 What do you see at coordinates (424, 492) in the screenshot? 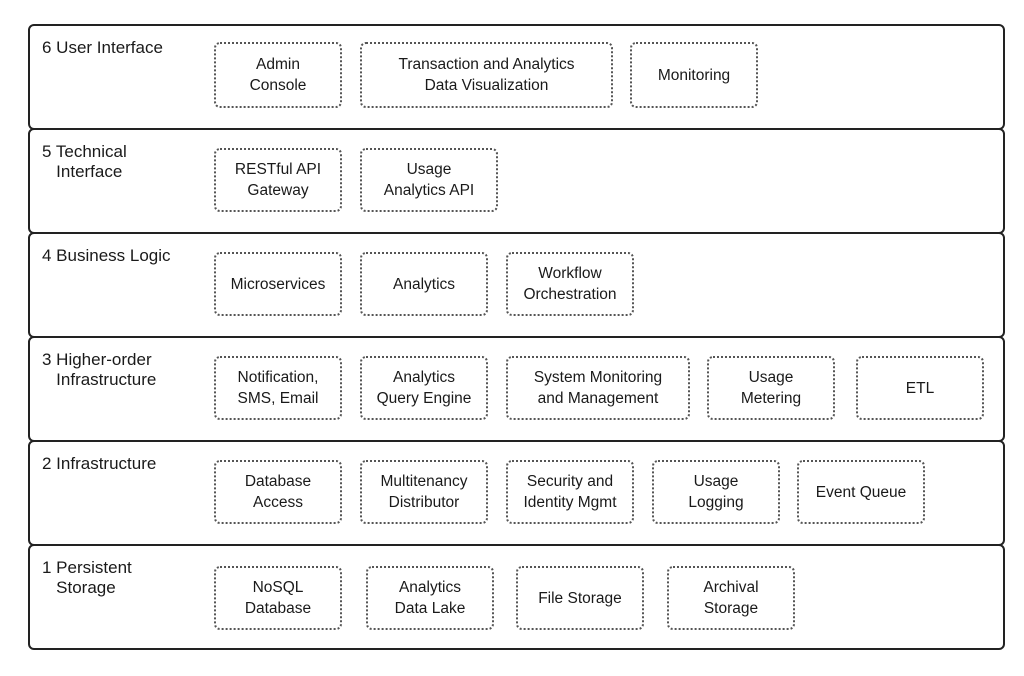
I see `component-multitenancy-distributor: Multitenancy Distributor` at bounding box center [424, 492].